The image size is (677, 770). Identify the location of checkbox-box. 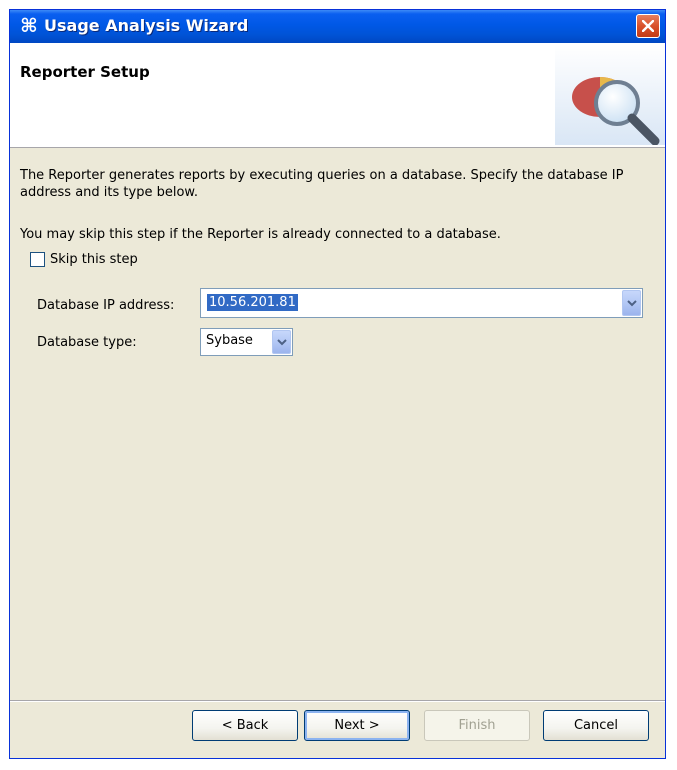
(37, 259).